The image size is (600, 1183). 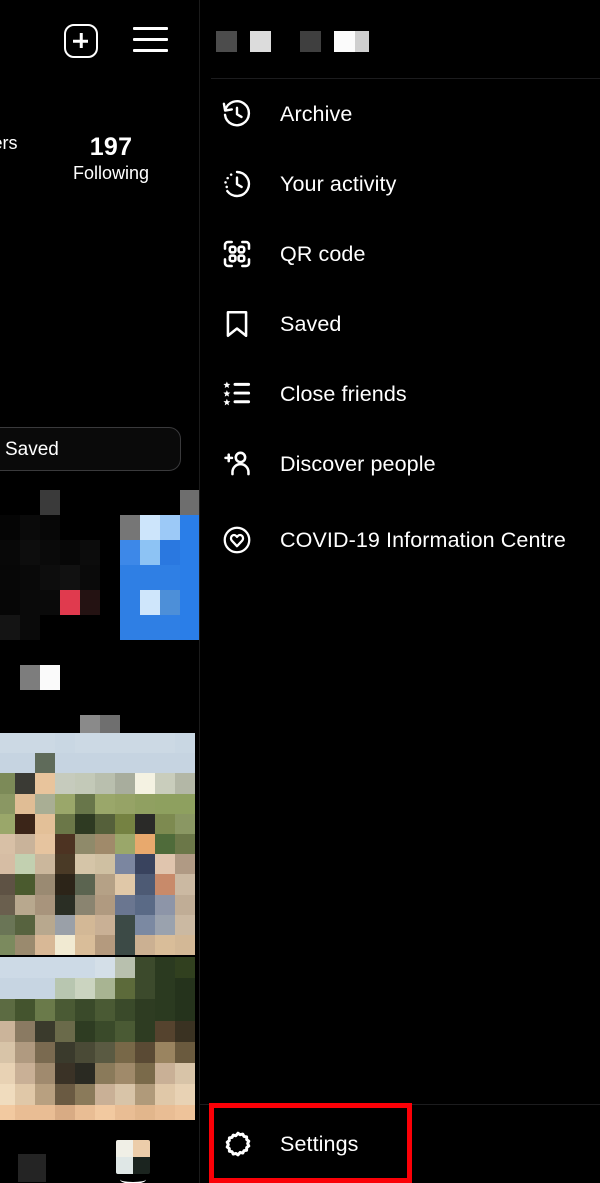 I want to click on person-add-icon, so click(x=242, y=464).